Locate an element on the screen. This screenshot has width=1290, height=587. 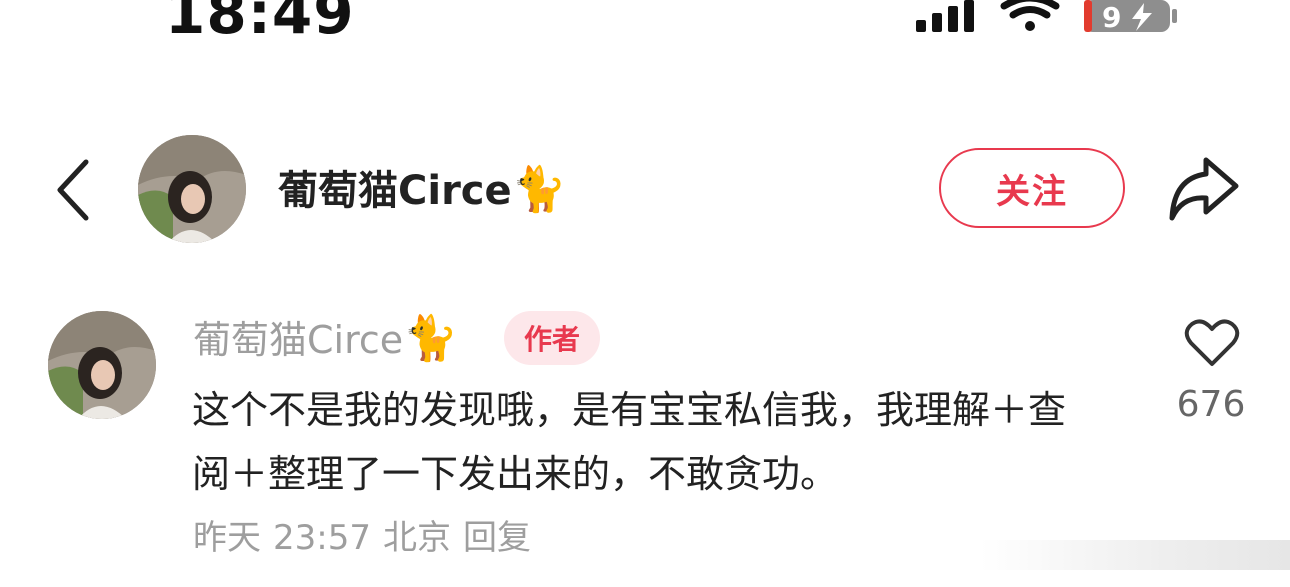
like-count: 676 is located at coordinates (1211, 404).